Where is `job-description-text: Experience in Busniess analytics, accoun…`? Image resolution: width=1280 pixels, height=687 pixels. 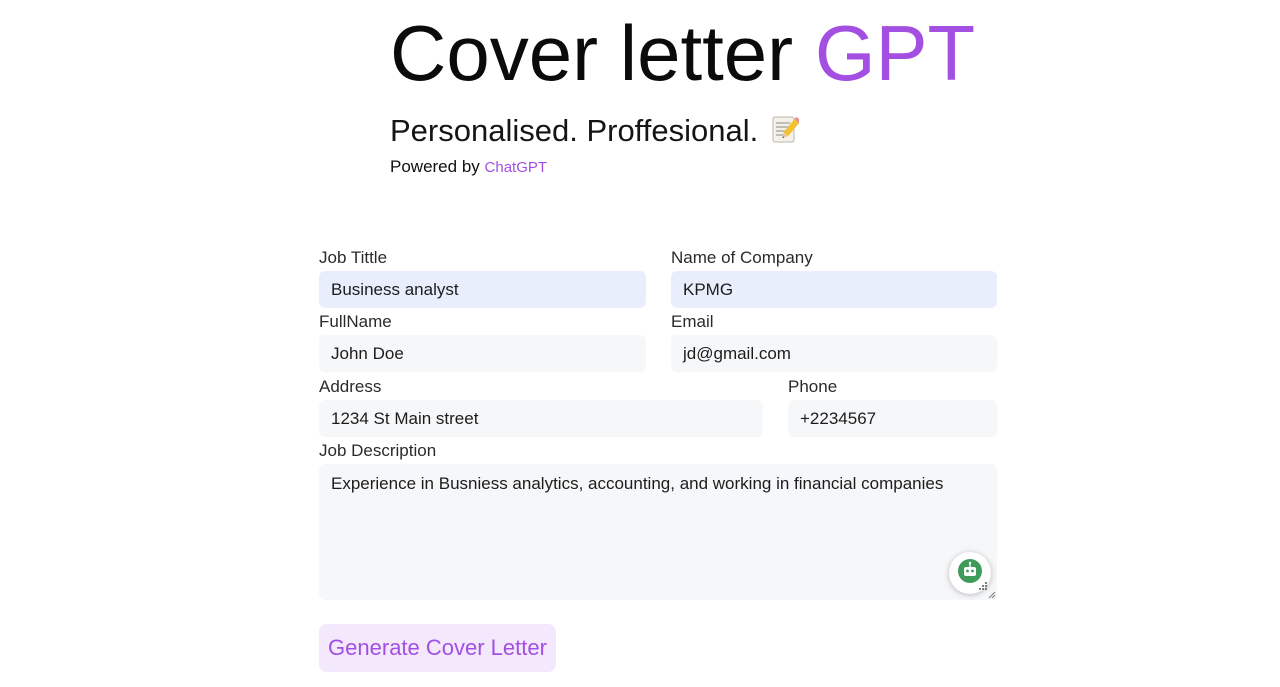
job-description-text: Experience in Busniess analytics, accoun… is located at coordinates (637, 483).